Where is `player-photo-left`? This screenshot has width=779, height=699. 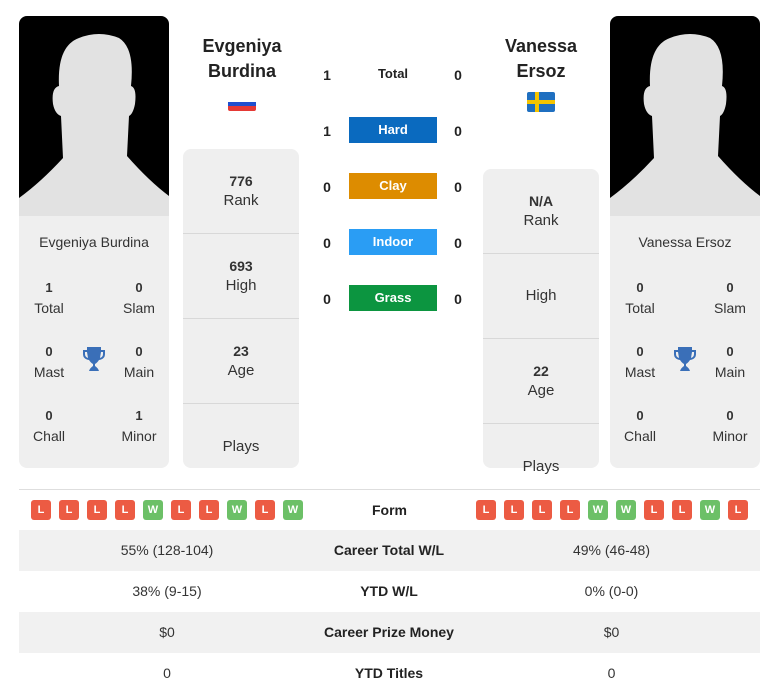 player-photo-left is located at coordinates (94, 116).